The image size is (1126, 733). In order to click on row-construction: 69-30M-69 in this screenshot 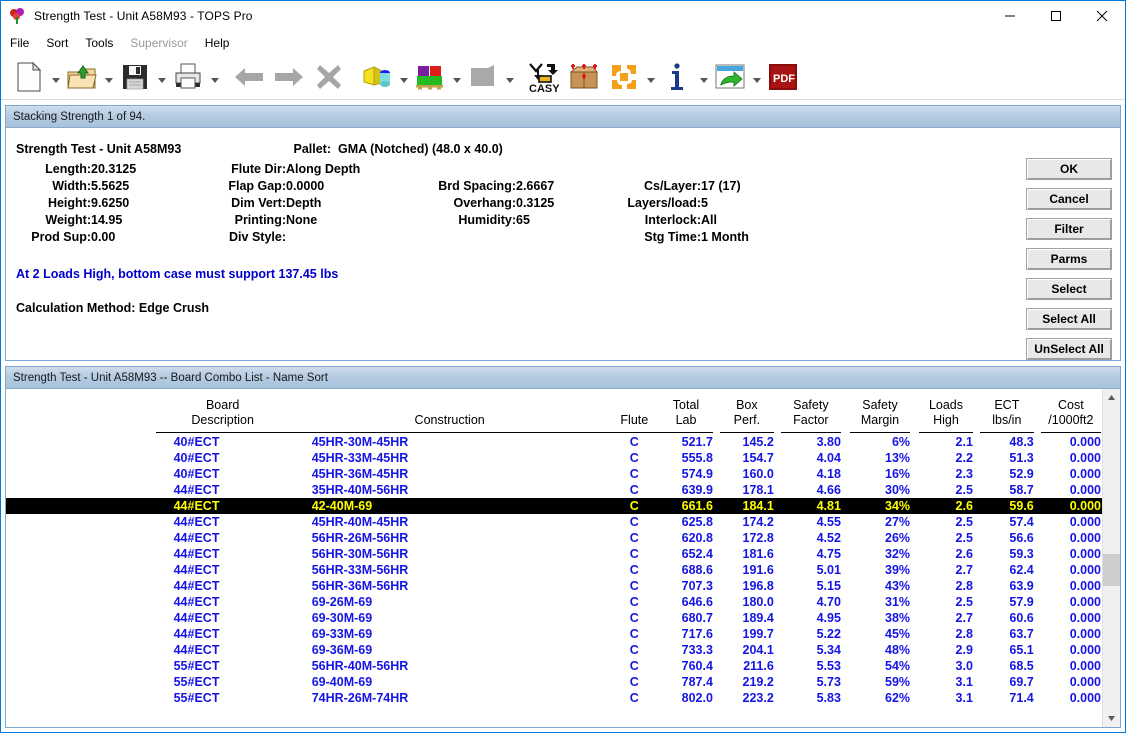, I will do `click(342, 618)`.